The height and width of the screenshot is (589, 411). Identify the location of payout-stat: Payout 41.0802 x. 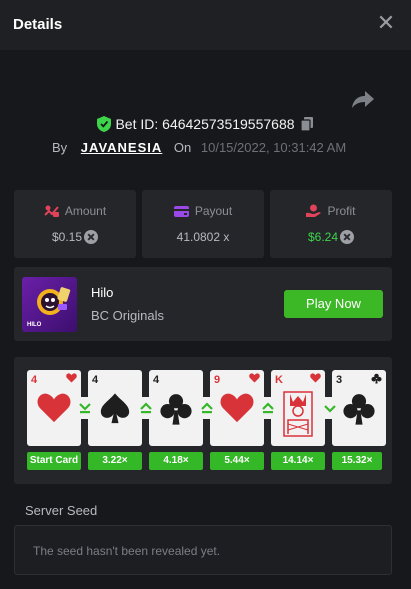
(203, 224).